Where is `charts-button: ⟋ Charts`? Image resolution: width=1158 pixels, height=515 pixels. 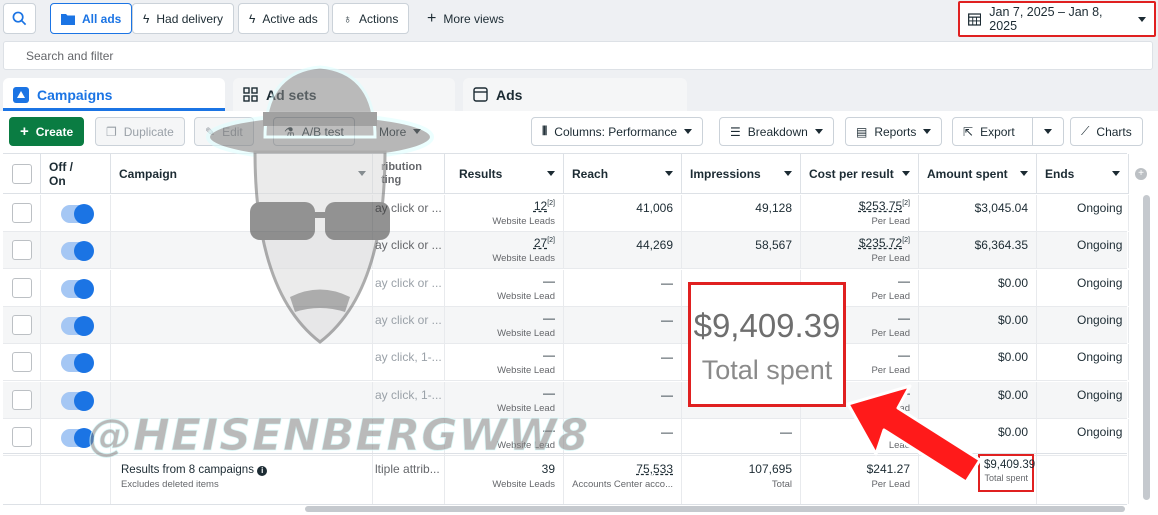
charts-button: ⟋ Charts is located at coordinates (1106, 131).